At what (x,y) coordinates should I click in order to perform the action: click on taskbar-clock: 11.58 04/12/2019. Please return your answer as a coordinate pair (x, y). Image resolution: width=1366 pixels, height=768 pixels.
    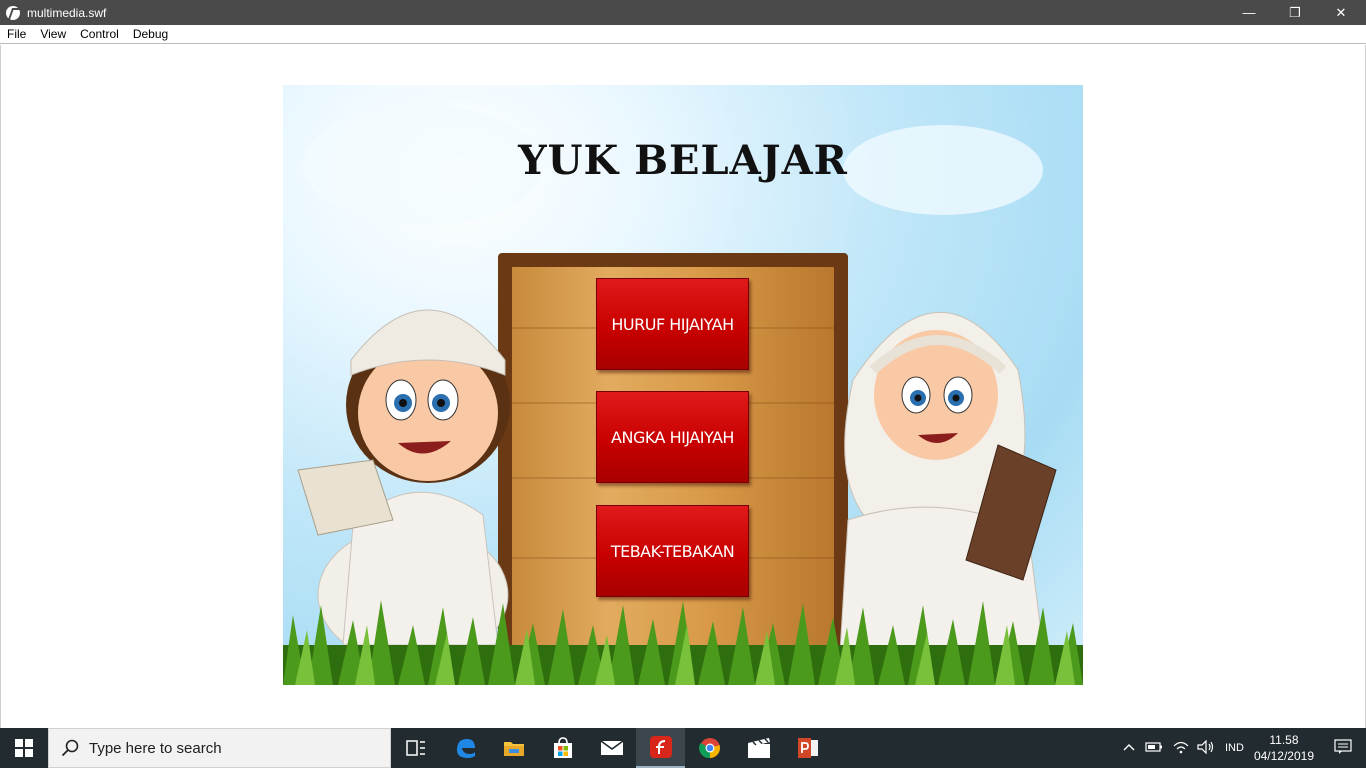
    Looking at the image, I should click on (1284, 748).